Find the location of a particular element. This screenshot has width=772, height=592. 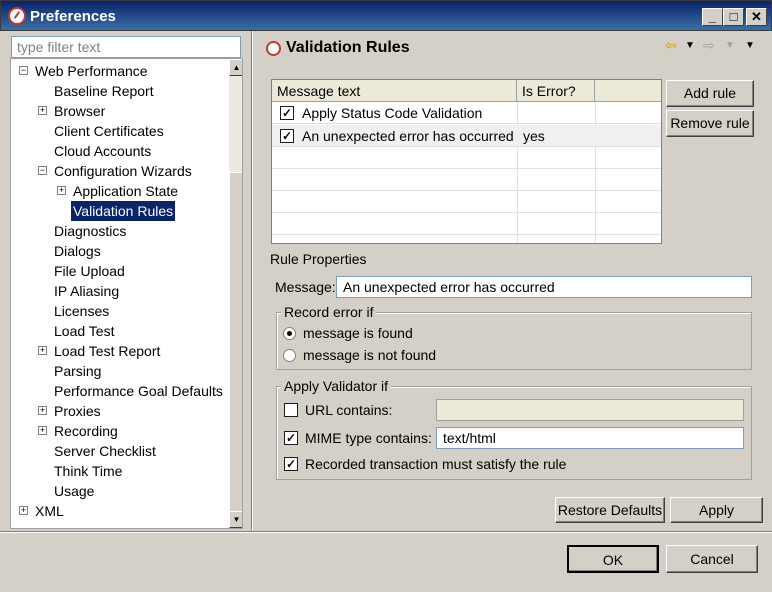

rule-properties-label: Rule Properties is located at coordinates (318, 259).